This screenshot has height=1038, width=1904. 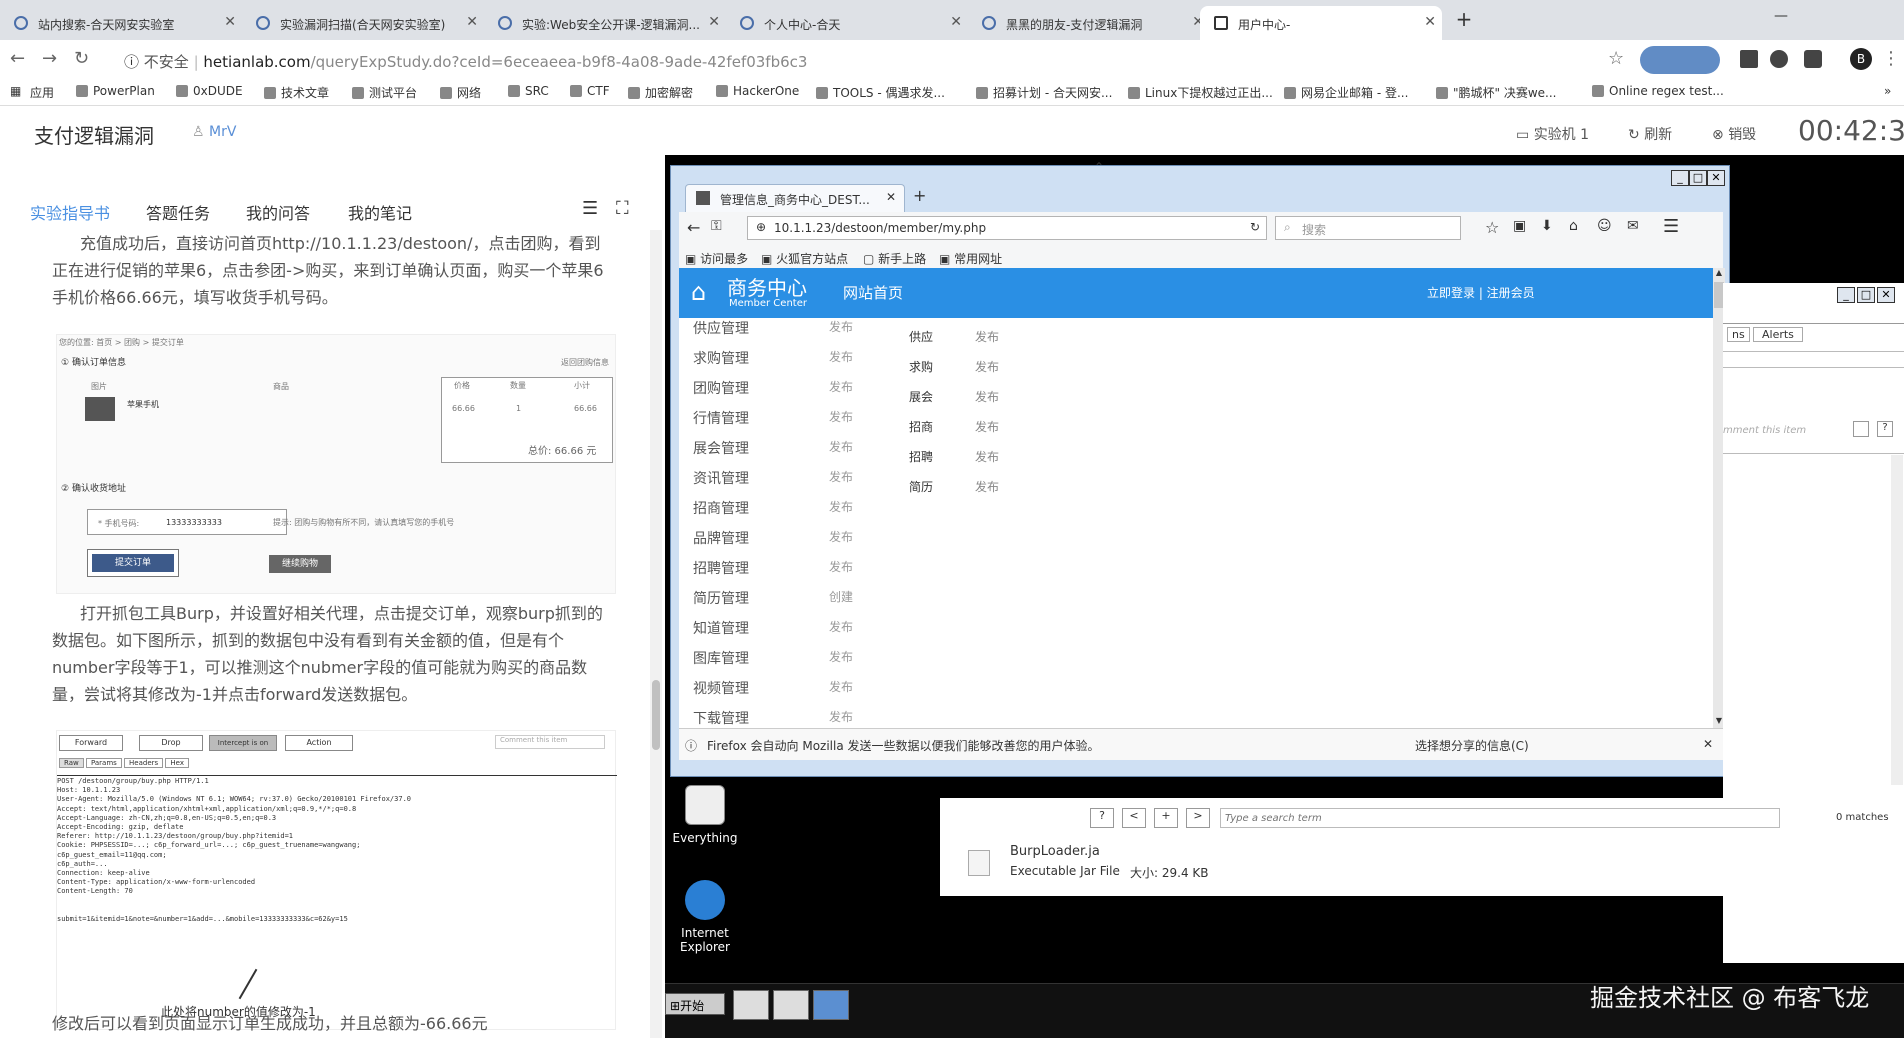 I want to click on burp-tab-alerts: Alerts, so click(x=1778, y=334).